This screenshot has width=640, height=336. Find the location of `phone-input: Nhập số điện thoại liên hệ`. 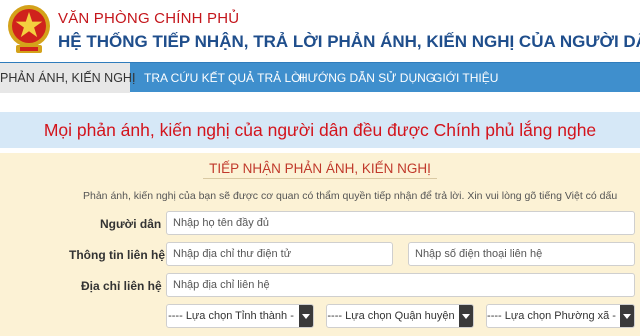

phone-input: Nhập số điện thoại liên hệ is located at coordinates (521, 254).